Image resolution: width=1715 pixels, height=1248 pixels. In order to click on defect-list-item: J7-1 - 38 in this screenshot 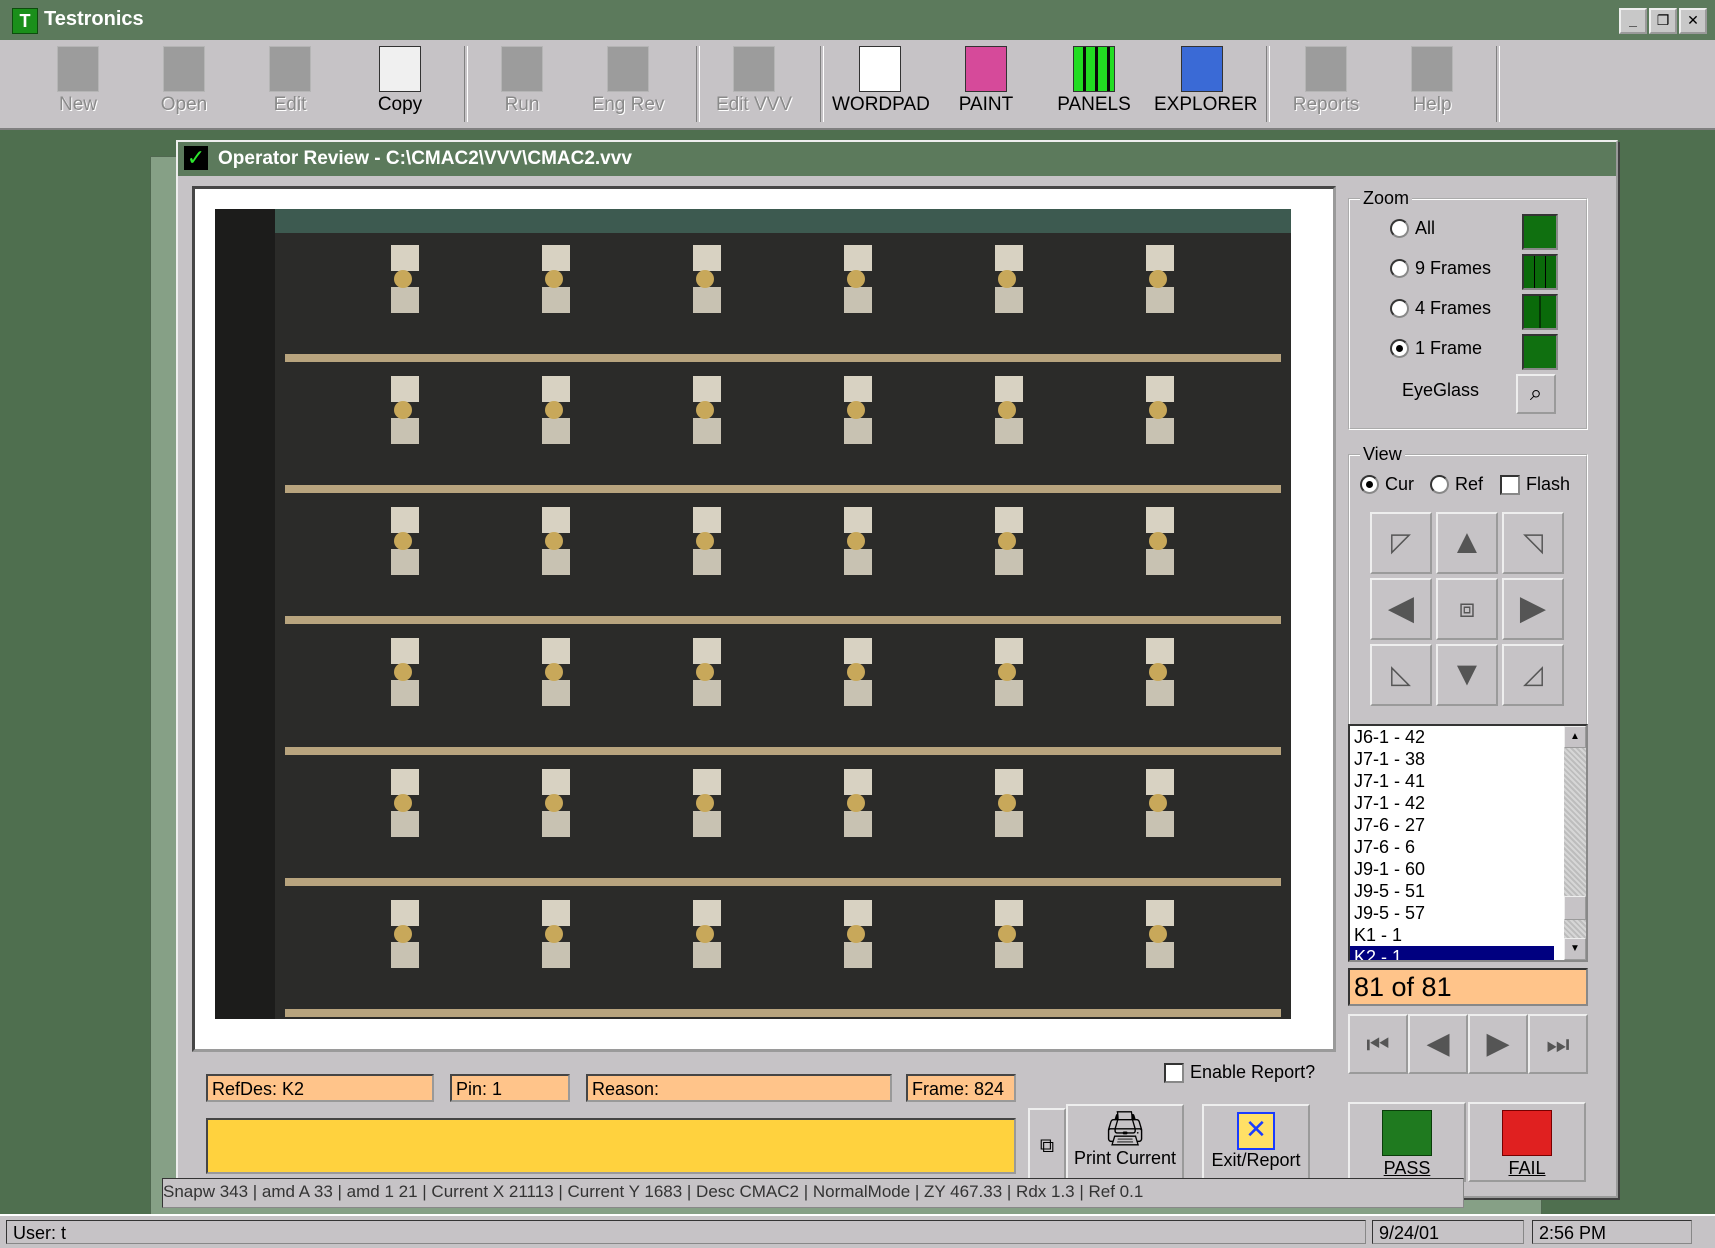, I will do `click(1452, 759)`.